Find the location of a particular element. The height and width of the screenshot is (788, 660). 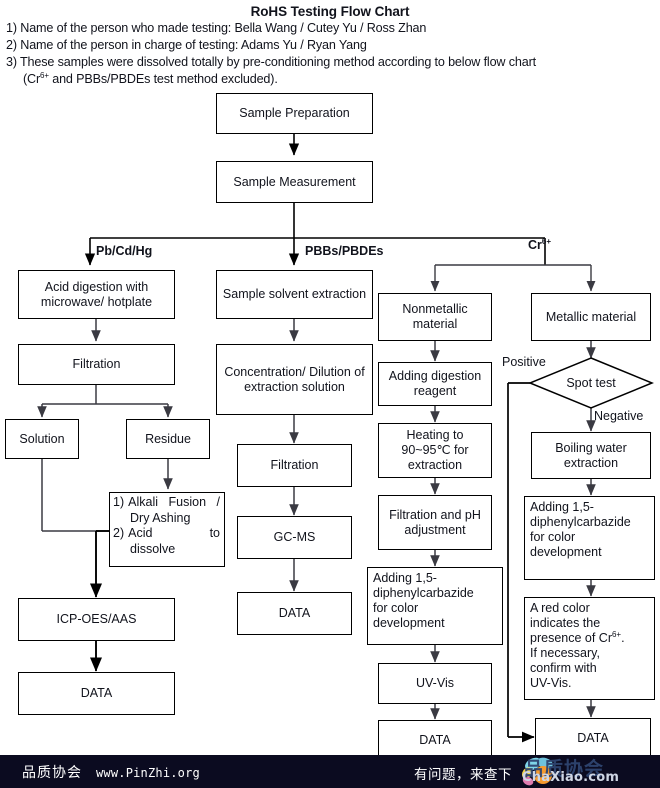

alkali-step-2-number: 2) is located at coordinates (119, 533).